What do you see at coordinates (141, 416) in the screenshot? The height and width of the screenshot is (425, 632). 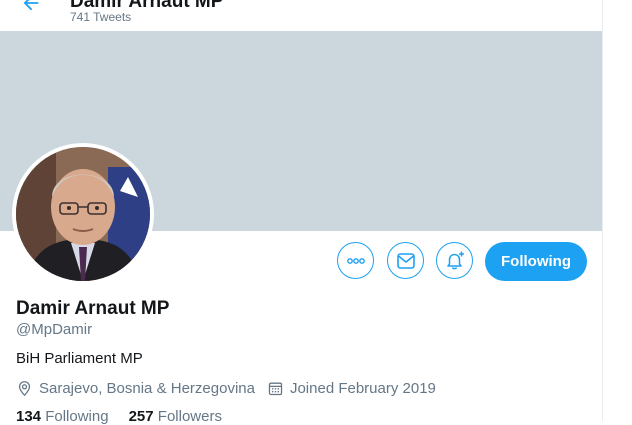 I see `followers-count: 257` at bounding box center [141, 416].